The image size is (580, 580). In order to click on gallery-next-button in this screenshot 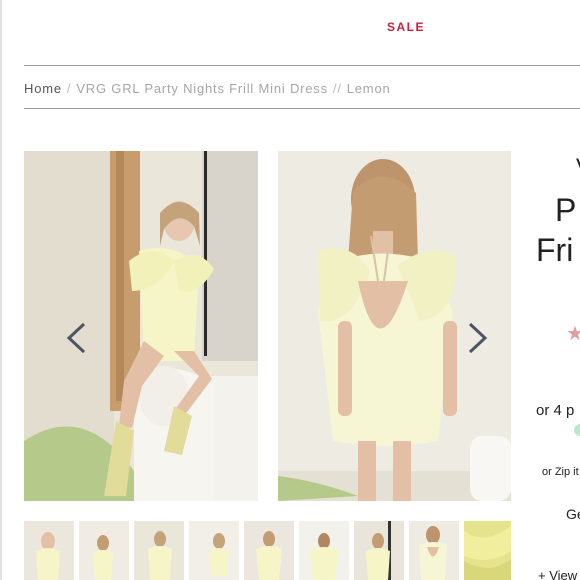, I will do `click(478, 338)`.